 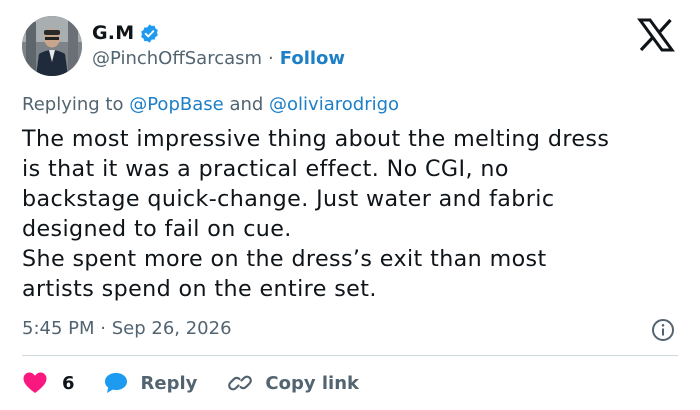 I want to click on tweet-time: 5:45 PM, so click(x=58, y=328).